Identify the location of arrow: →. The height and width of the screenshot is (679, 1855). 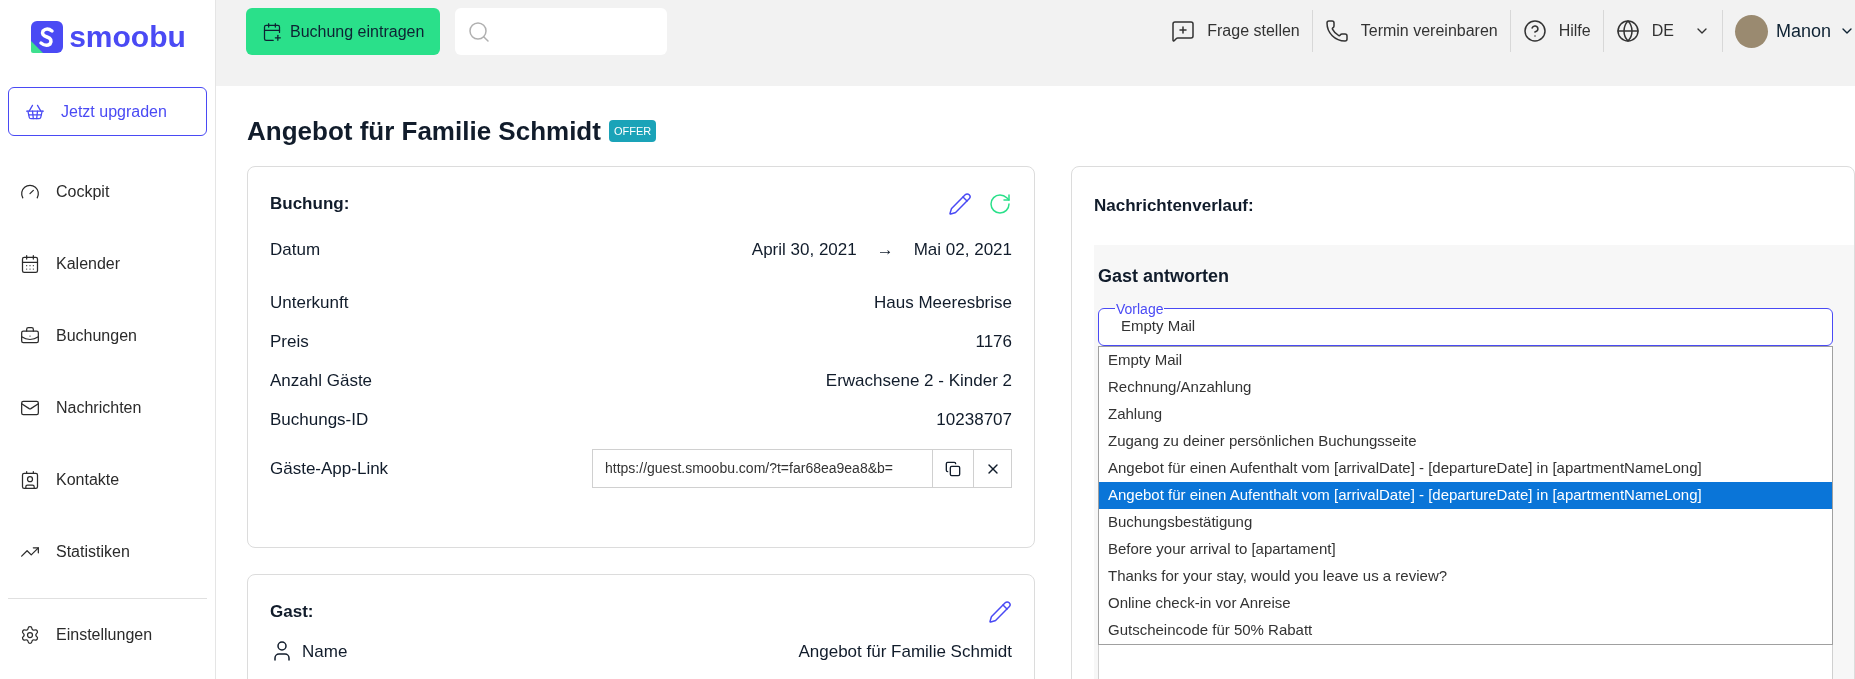
(885, 249).